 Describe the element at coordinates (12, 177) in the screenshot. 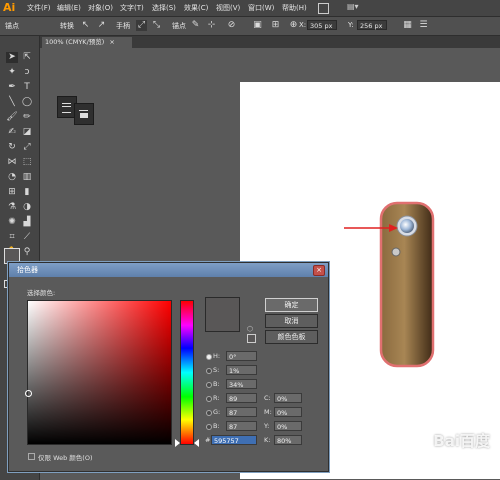

I see `shape-builder-icon: ◔` at that location.